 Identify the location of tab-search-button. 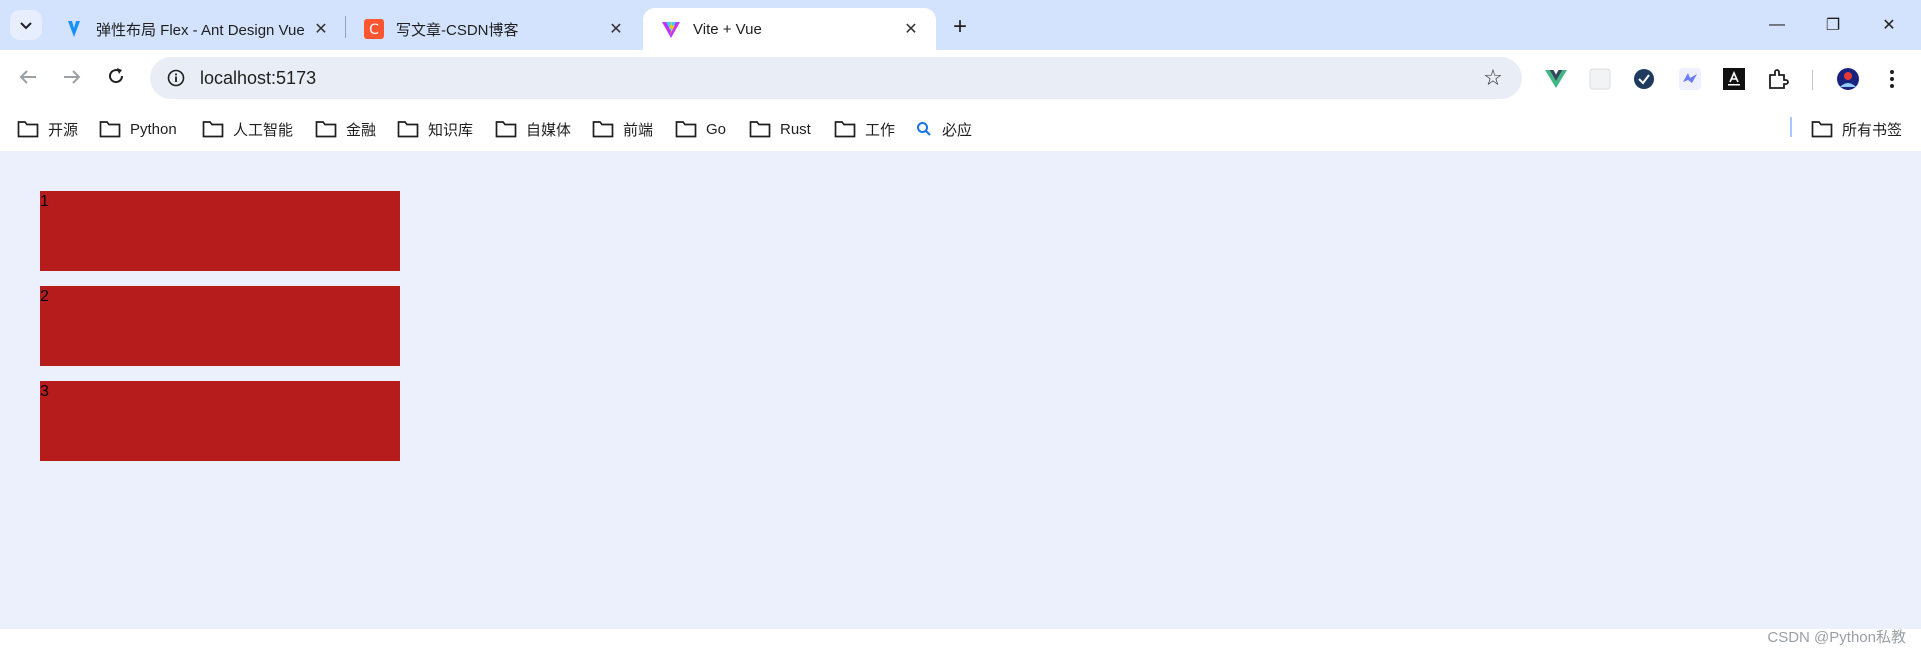
(26, 25).